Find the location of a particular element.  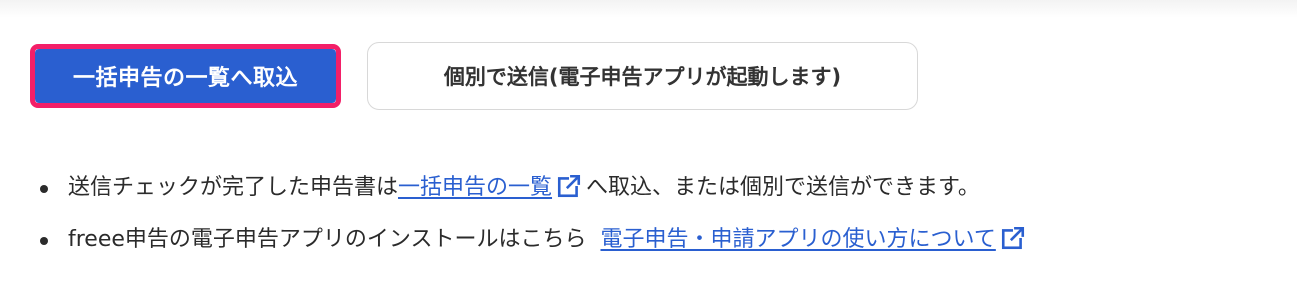

highlight-frame: 一括申告の一覧へ取込 is located at coordinates (185, 76).